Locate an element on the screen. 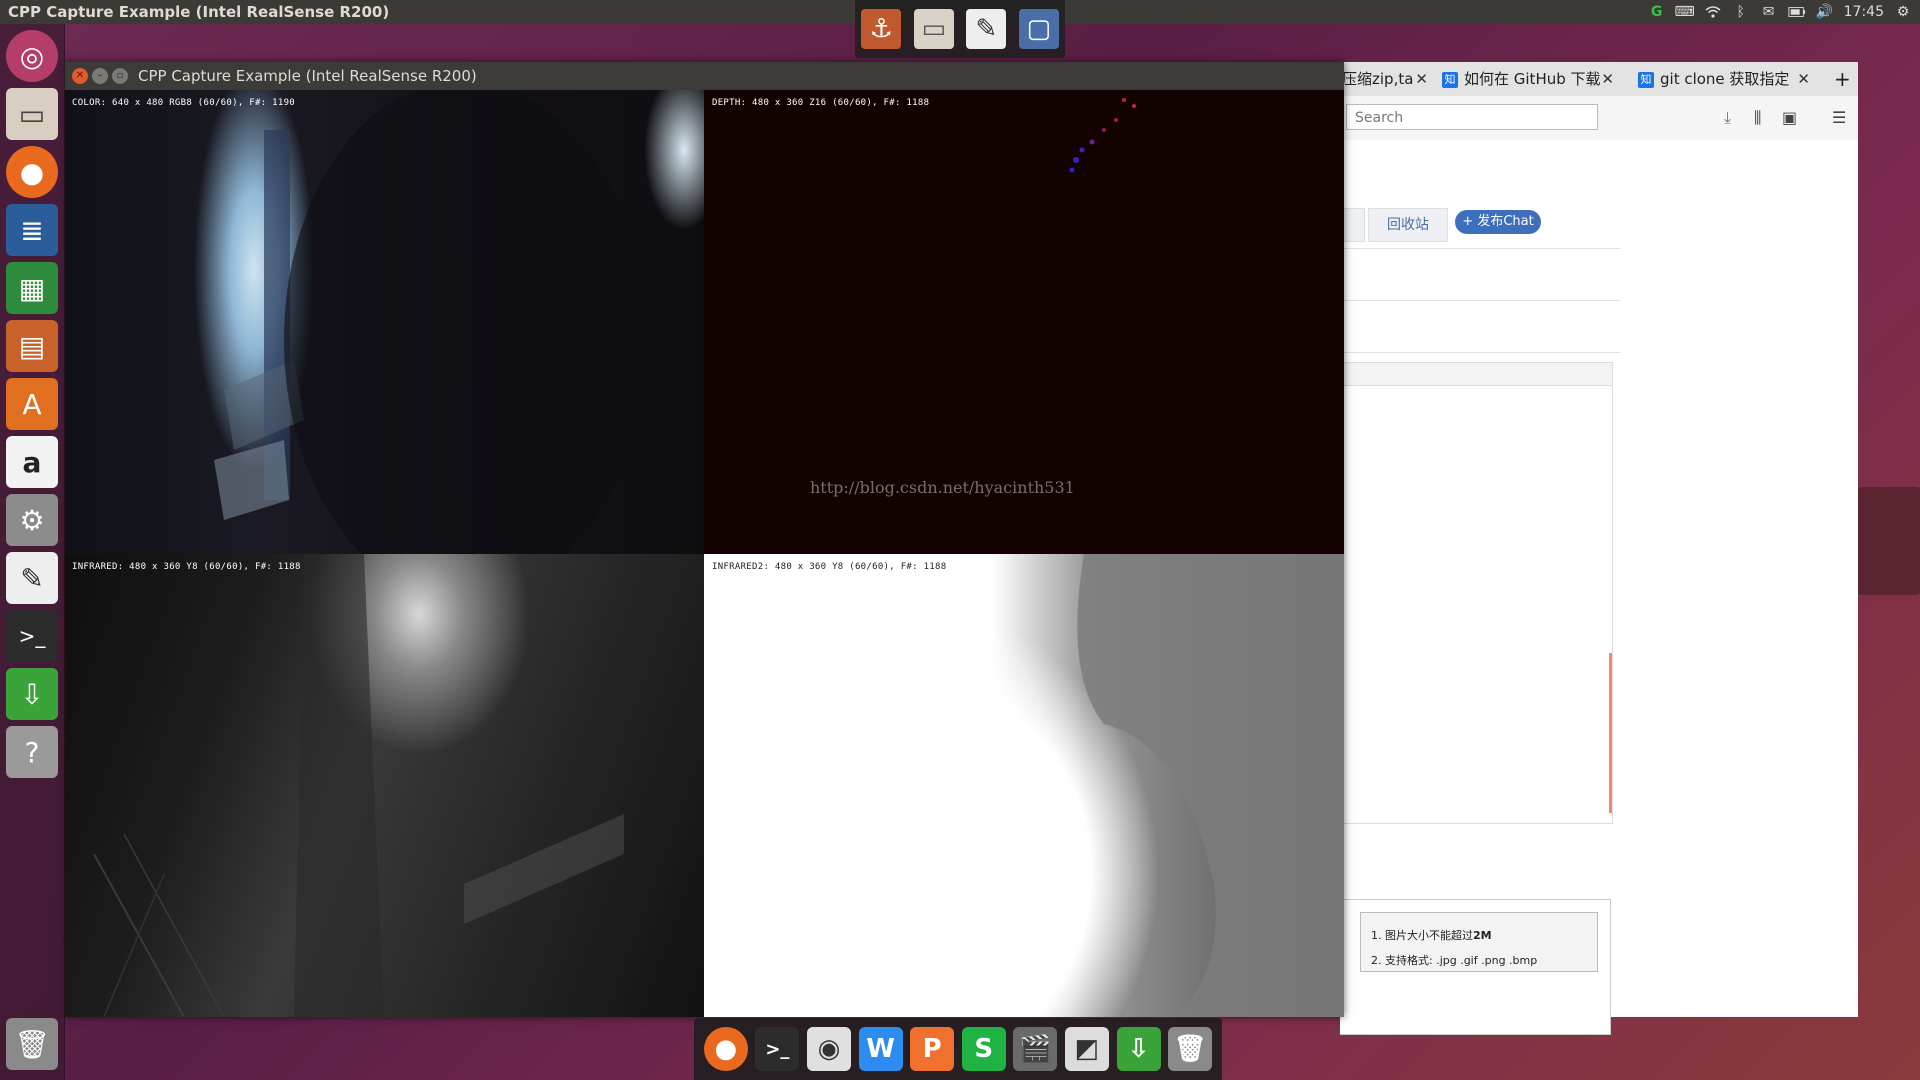 The width and height of the screenshot is (1920, 1080). tip-line: 1. 图片大小不能超过2M is located at coordinates (1431, 935).